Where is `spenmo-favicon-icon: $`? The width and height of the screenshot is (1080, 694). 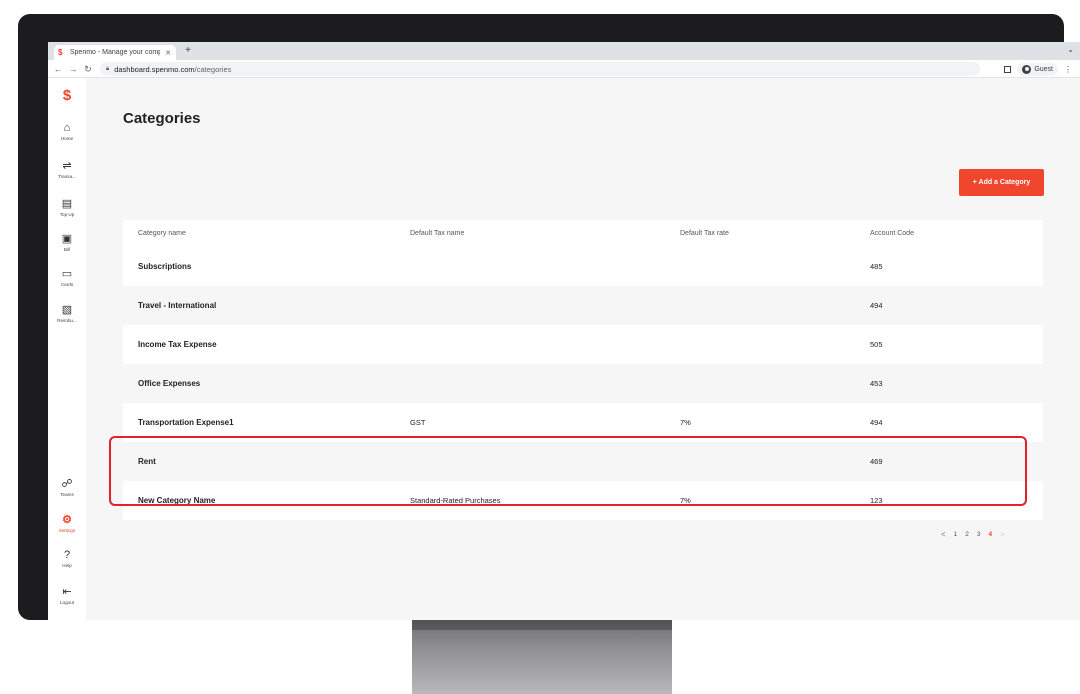 spenmo-favicon-icon: $ is located at coordinates (60, 52).